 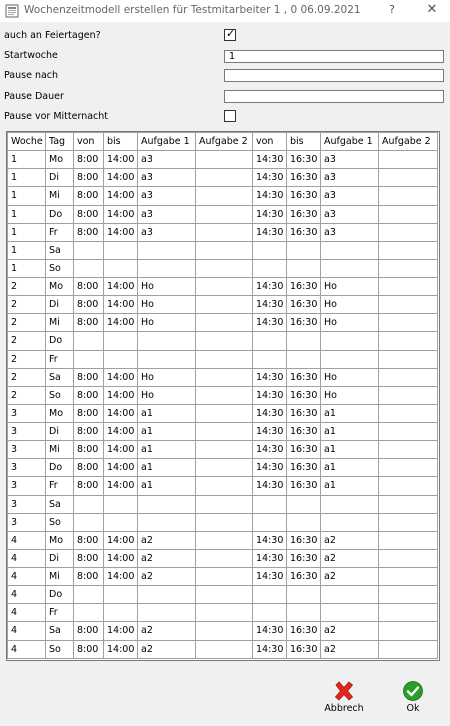 What do you see at coordinates (59, 377) in the screenshot?
I see `table-cell: Sa` at bounding box center [59, 377].